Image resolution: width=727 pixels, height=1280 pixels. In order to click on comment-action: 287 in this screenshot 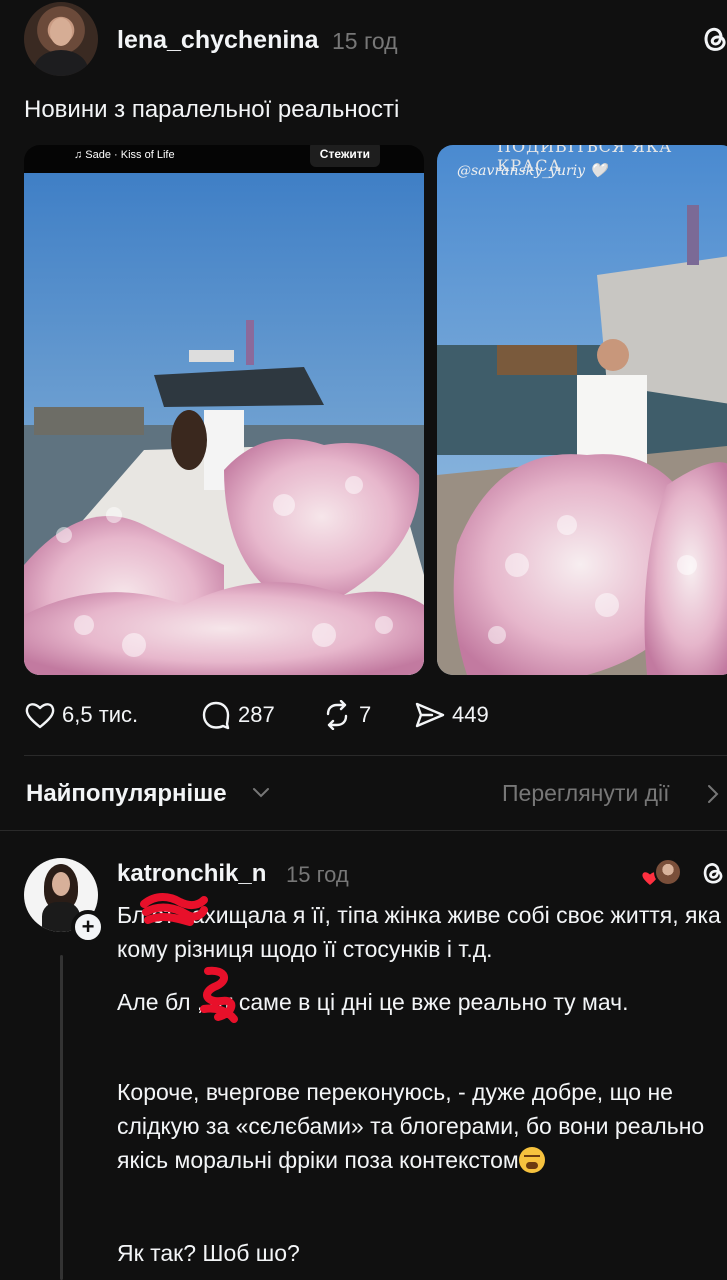, I will do `click(237, 715)`.